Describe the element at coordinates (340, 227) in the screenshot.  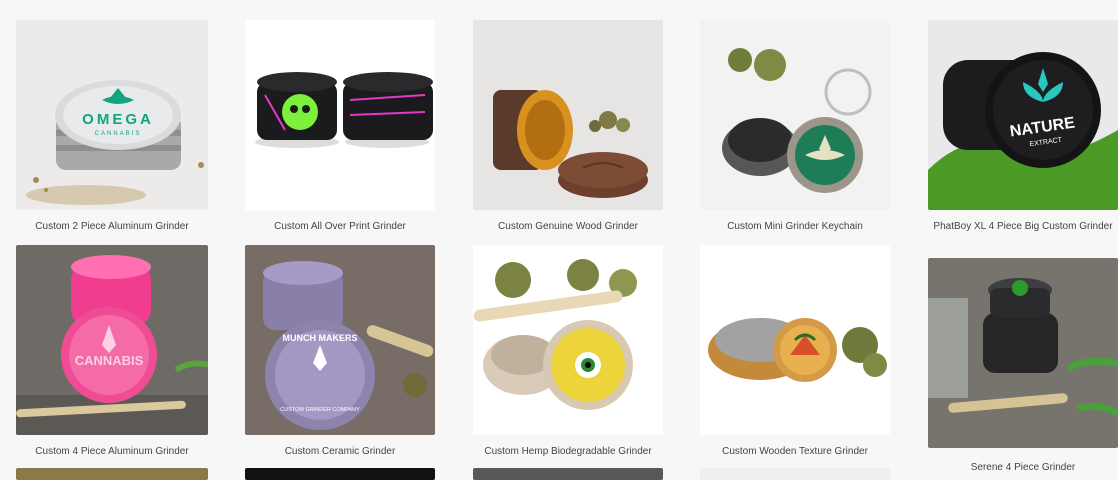
I see `product-name-link: Custom All Over Print Grinder` at that location.